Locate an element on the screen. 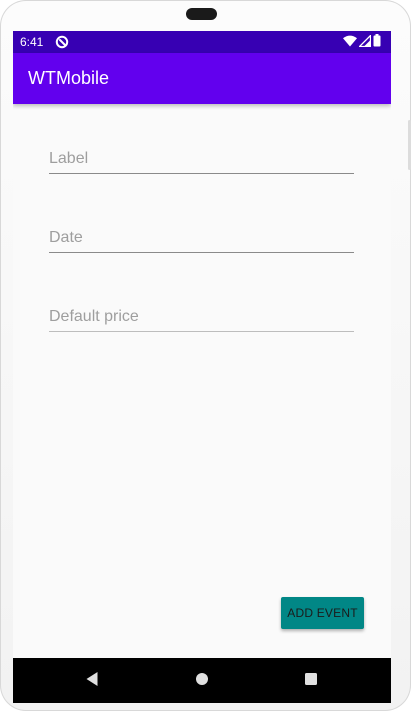 This screenshot has height=711, width=411. back-button is located at coordinates (92, 680).